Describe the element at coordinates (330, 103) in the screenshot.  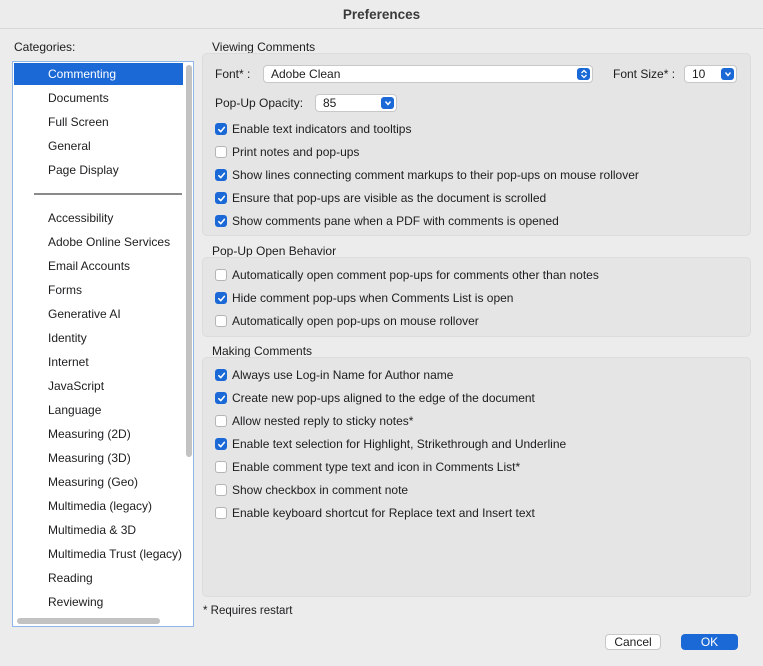
I see `popup-opacity-select-value: 85` at that location.